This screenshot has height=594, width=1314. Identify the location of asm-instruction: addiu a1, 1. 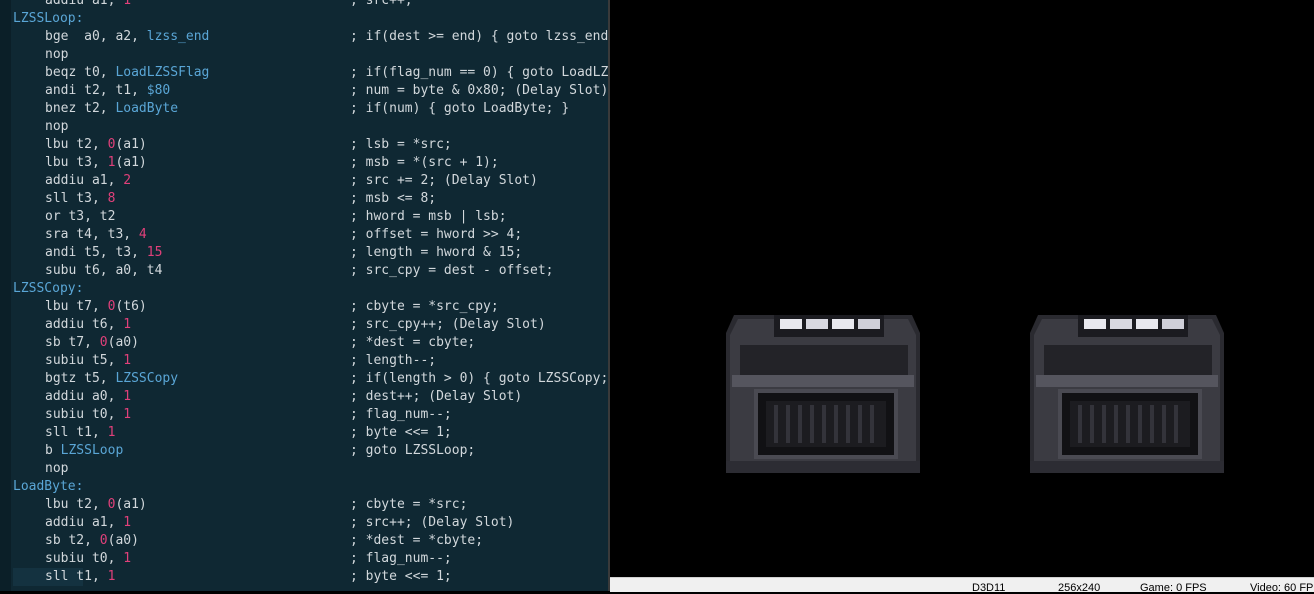
(88, 523).